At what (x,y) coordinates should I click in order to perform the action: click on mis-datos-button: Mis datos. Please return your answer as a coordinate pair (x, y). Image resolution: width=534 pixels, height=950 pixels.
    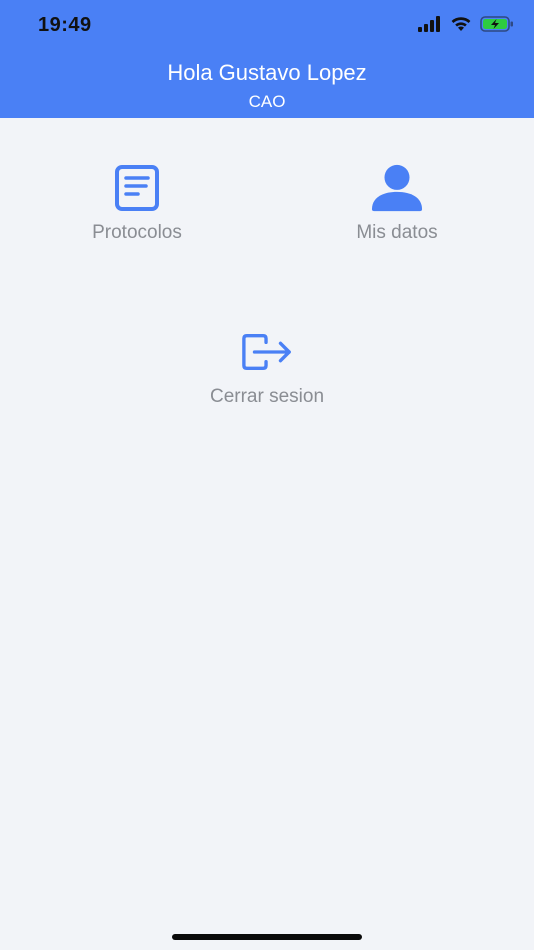
    Looking at the image, I should click on (397, 203).